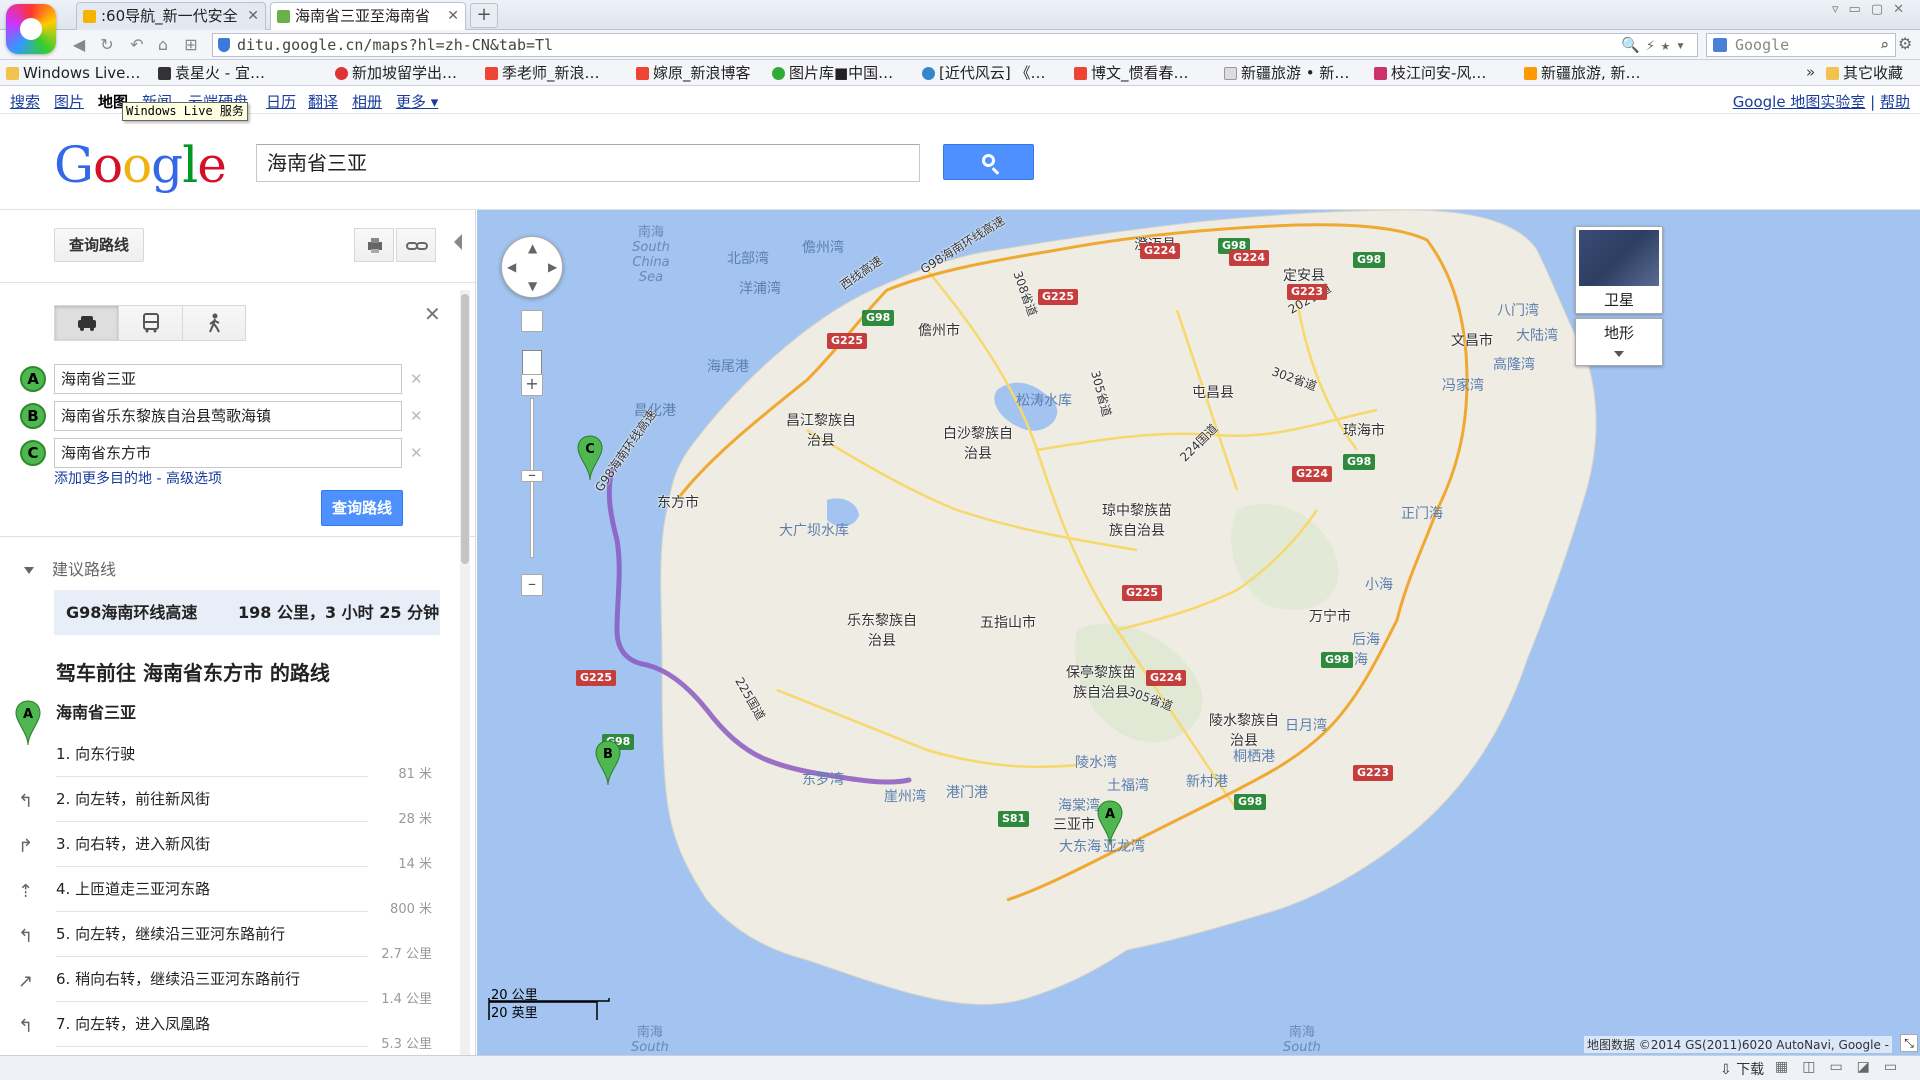 This screenshot has height=1080, width=1920. I want to click on google-logo: Google, so click(140, 165).